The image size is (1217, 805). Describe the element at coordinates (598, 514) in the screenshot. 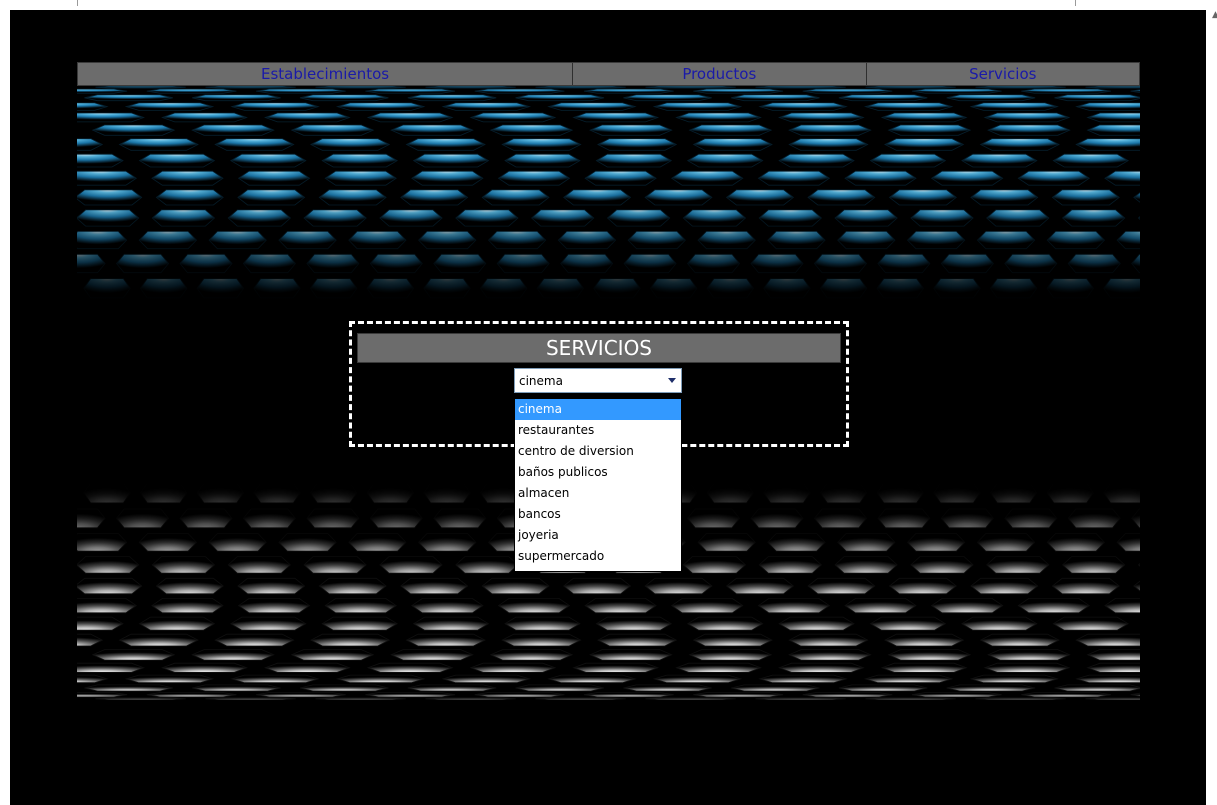

I see `option-bancos: bancos` at that location.